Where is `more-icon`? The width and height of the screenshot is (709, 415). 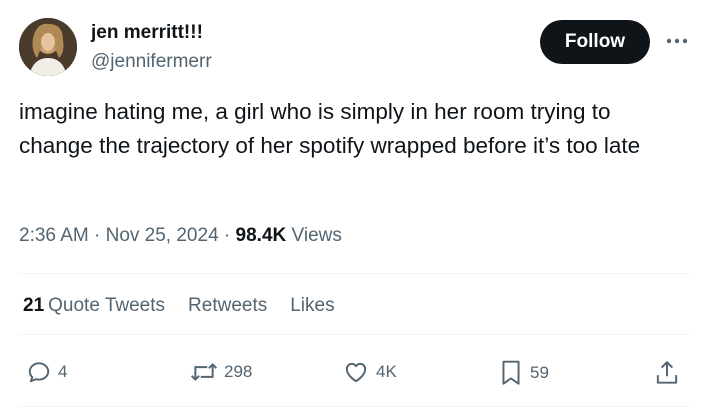
more-icon is located at coordinates (677, 41).